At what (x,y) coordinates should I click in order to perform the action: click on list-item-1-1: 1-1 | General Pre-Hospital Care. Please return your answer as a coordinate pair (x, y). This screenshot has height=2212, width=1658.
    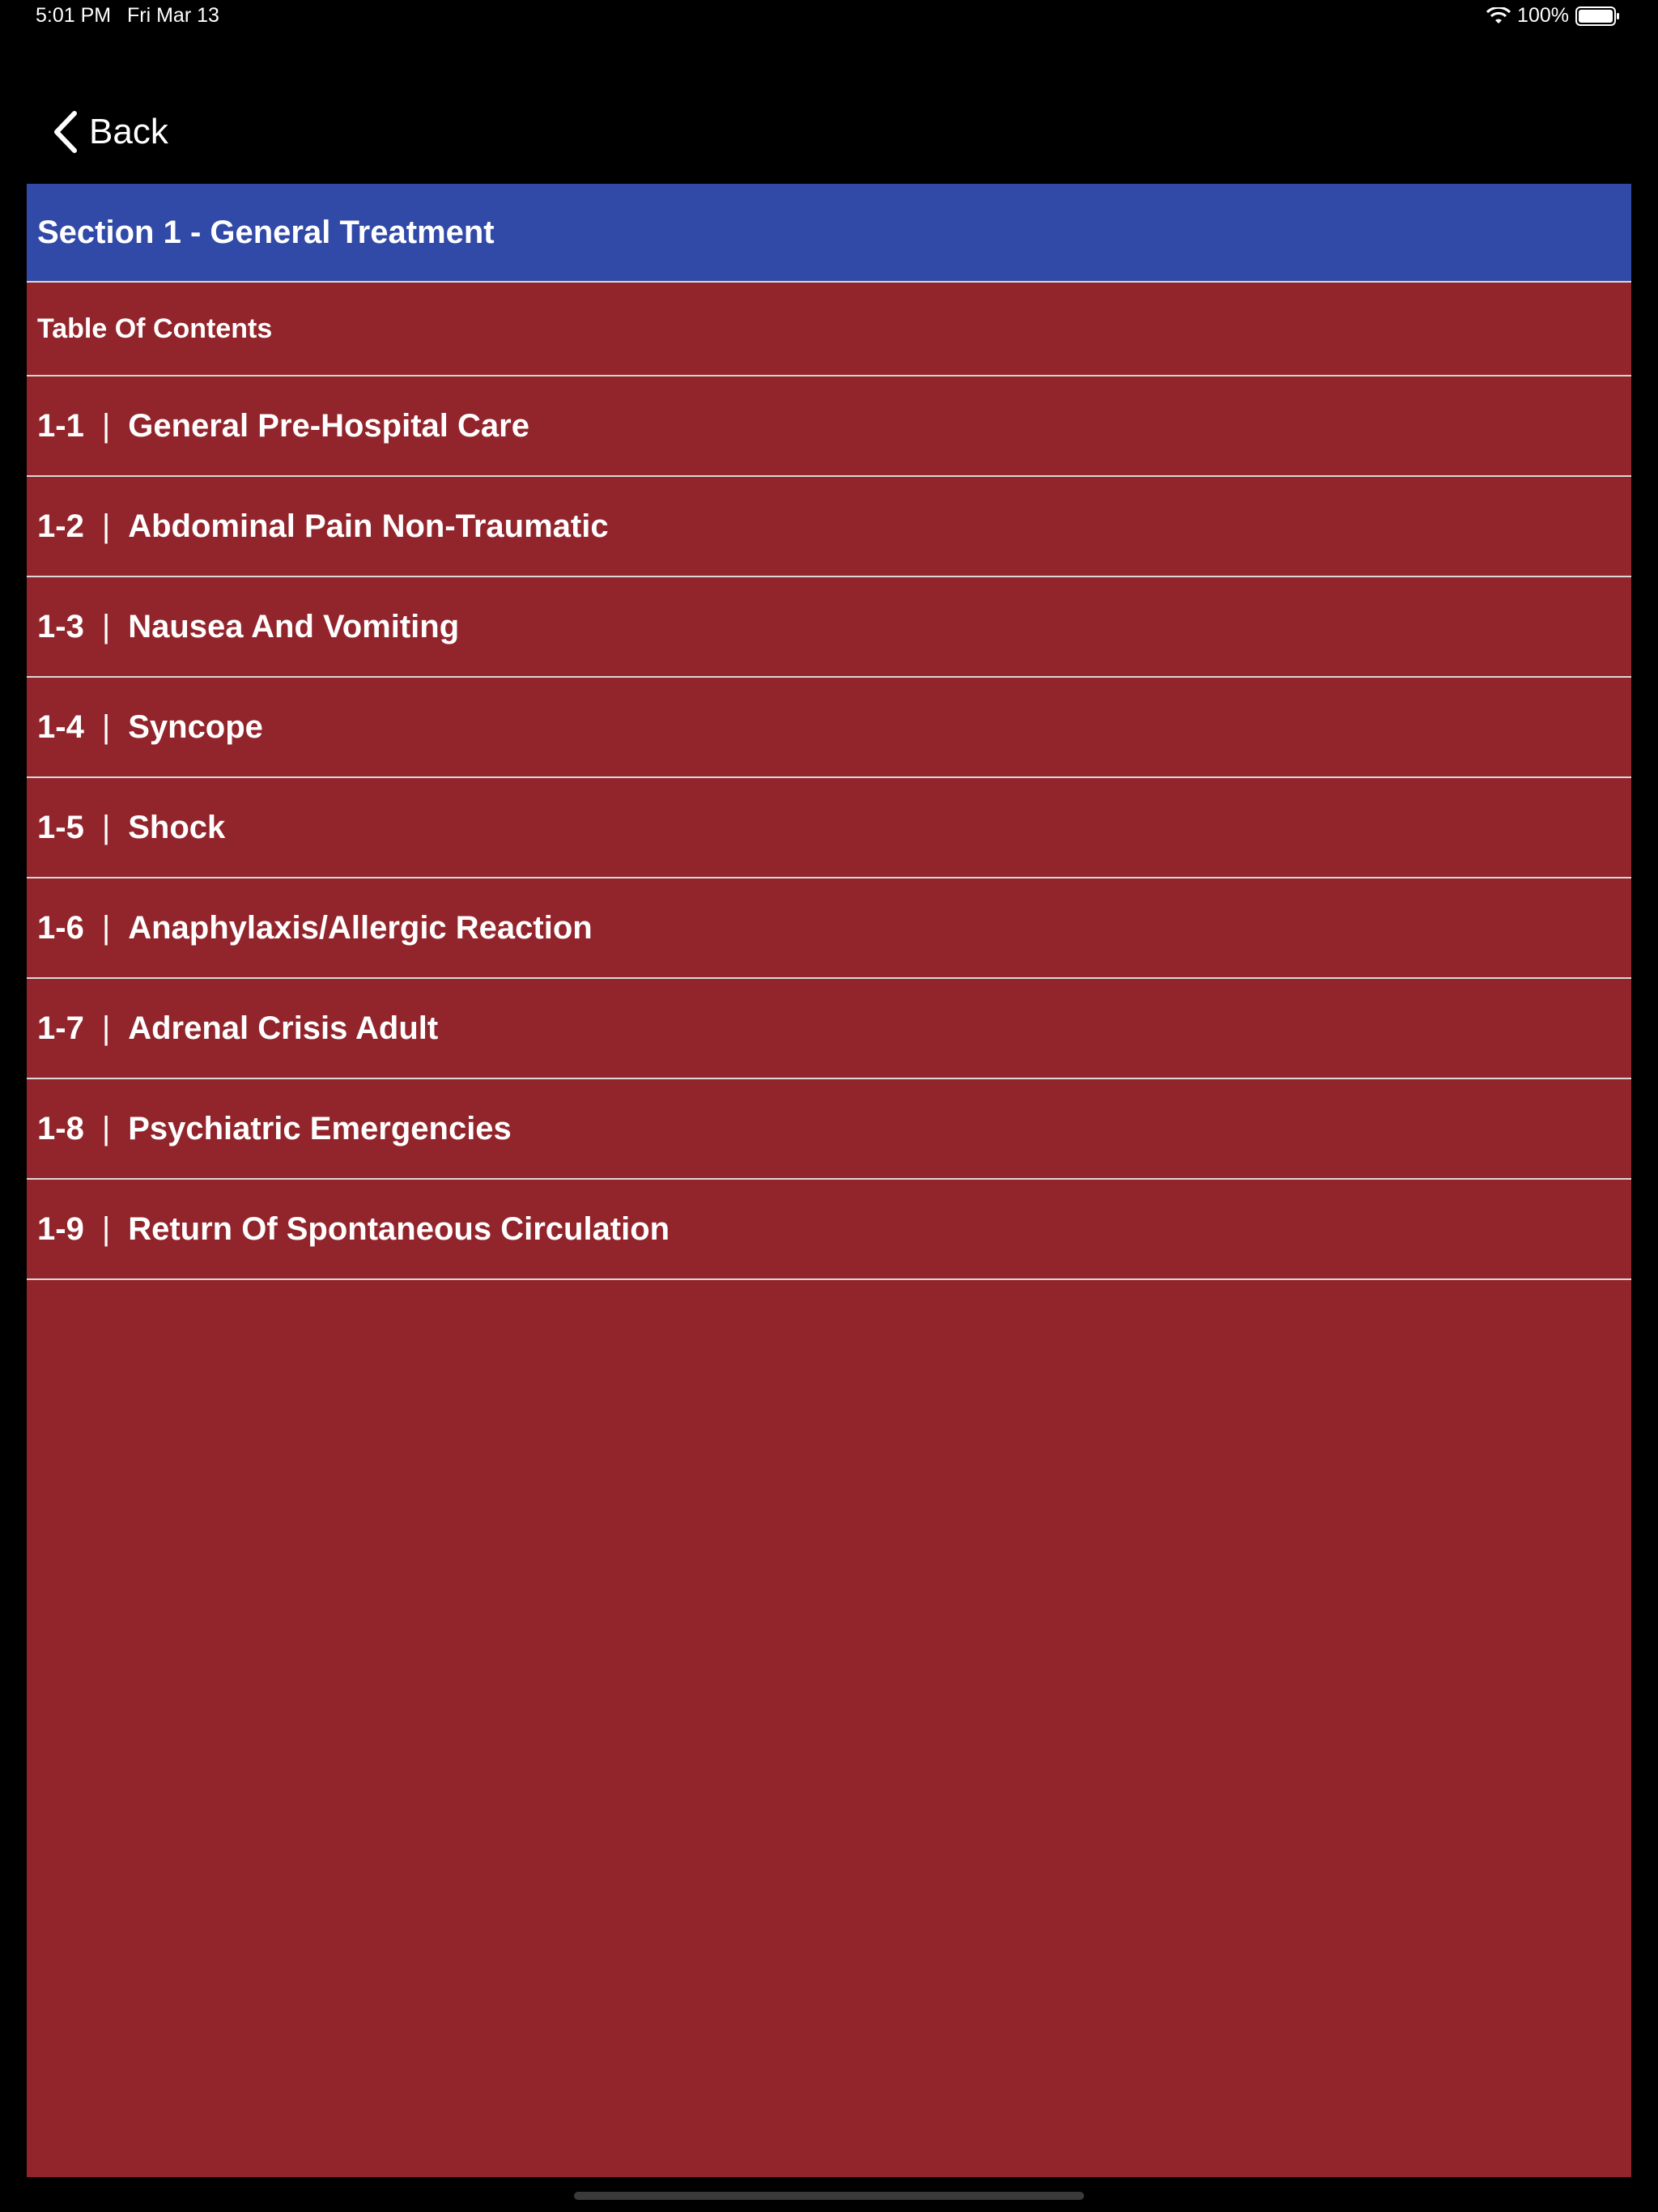
    Looking at the image, I should click on (829, 426).